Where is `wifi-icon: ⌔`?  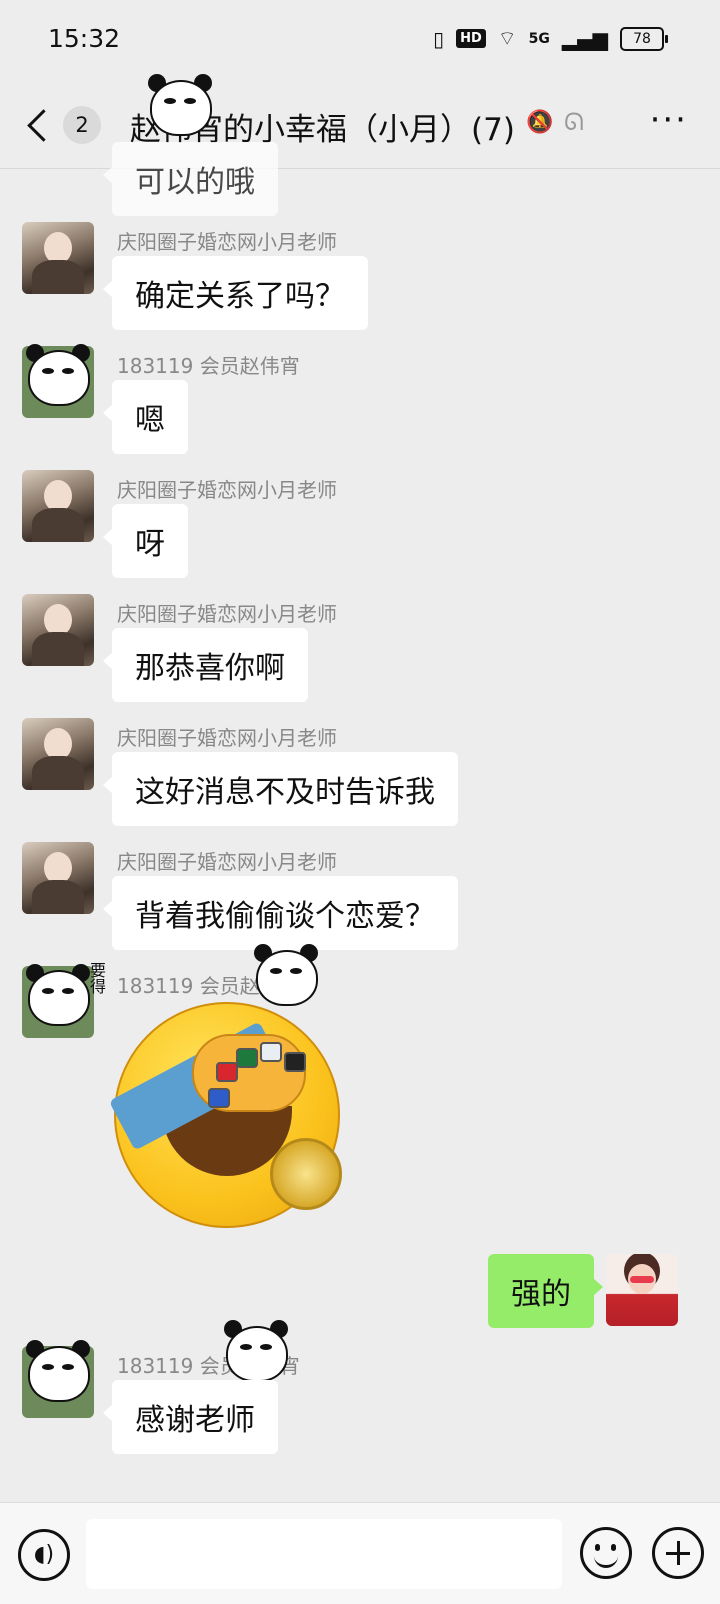 wifi-icon: ⌔ is located at coordinates (507, 38).